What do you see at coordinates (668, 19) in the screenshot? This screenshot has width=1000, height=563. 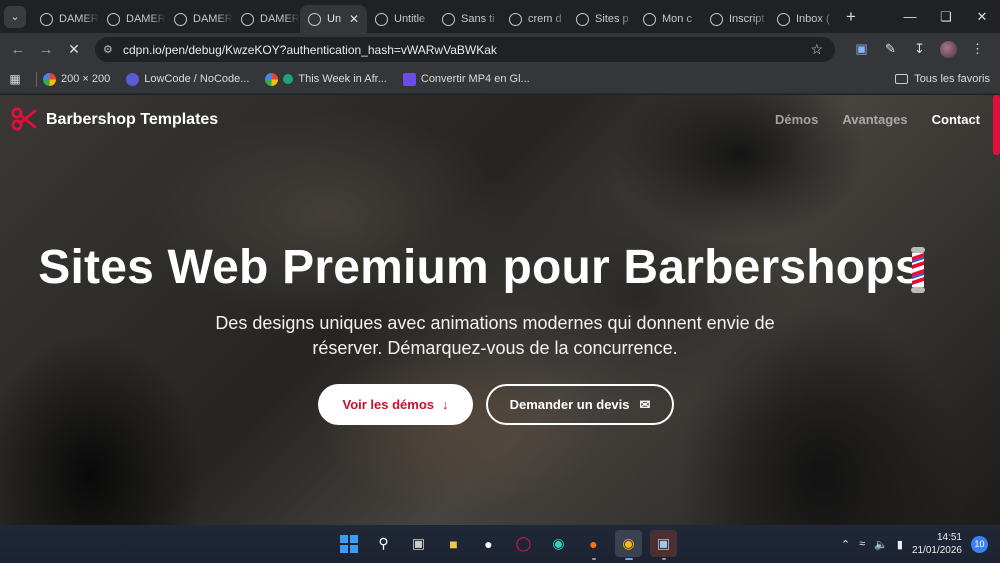 I see `tab-9: Mon c` at bounding box center [668, 19].